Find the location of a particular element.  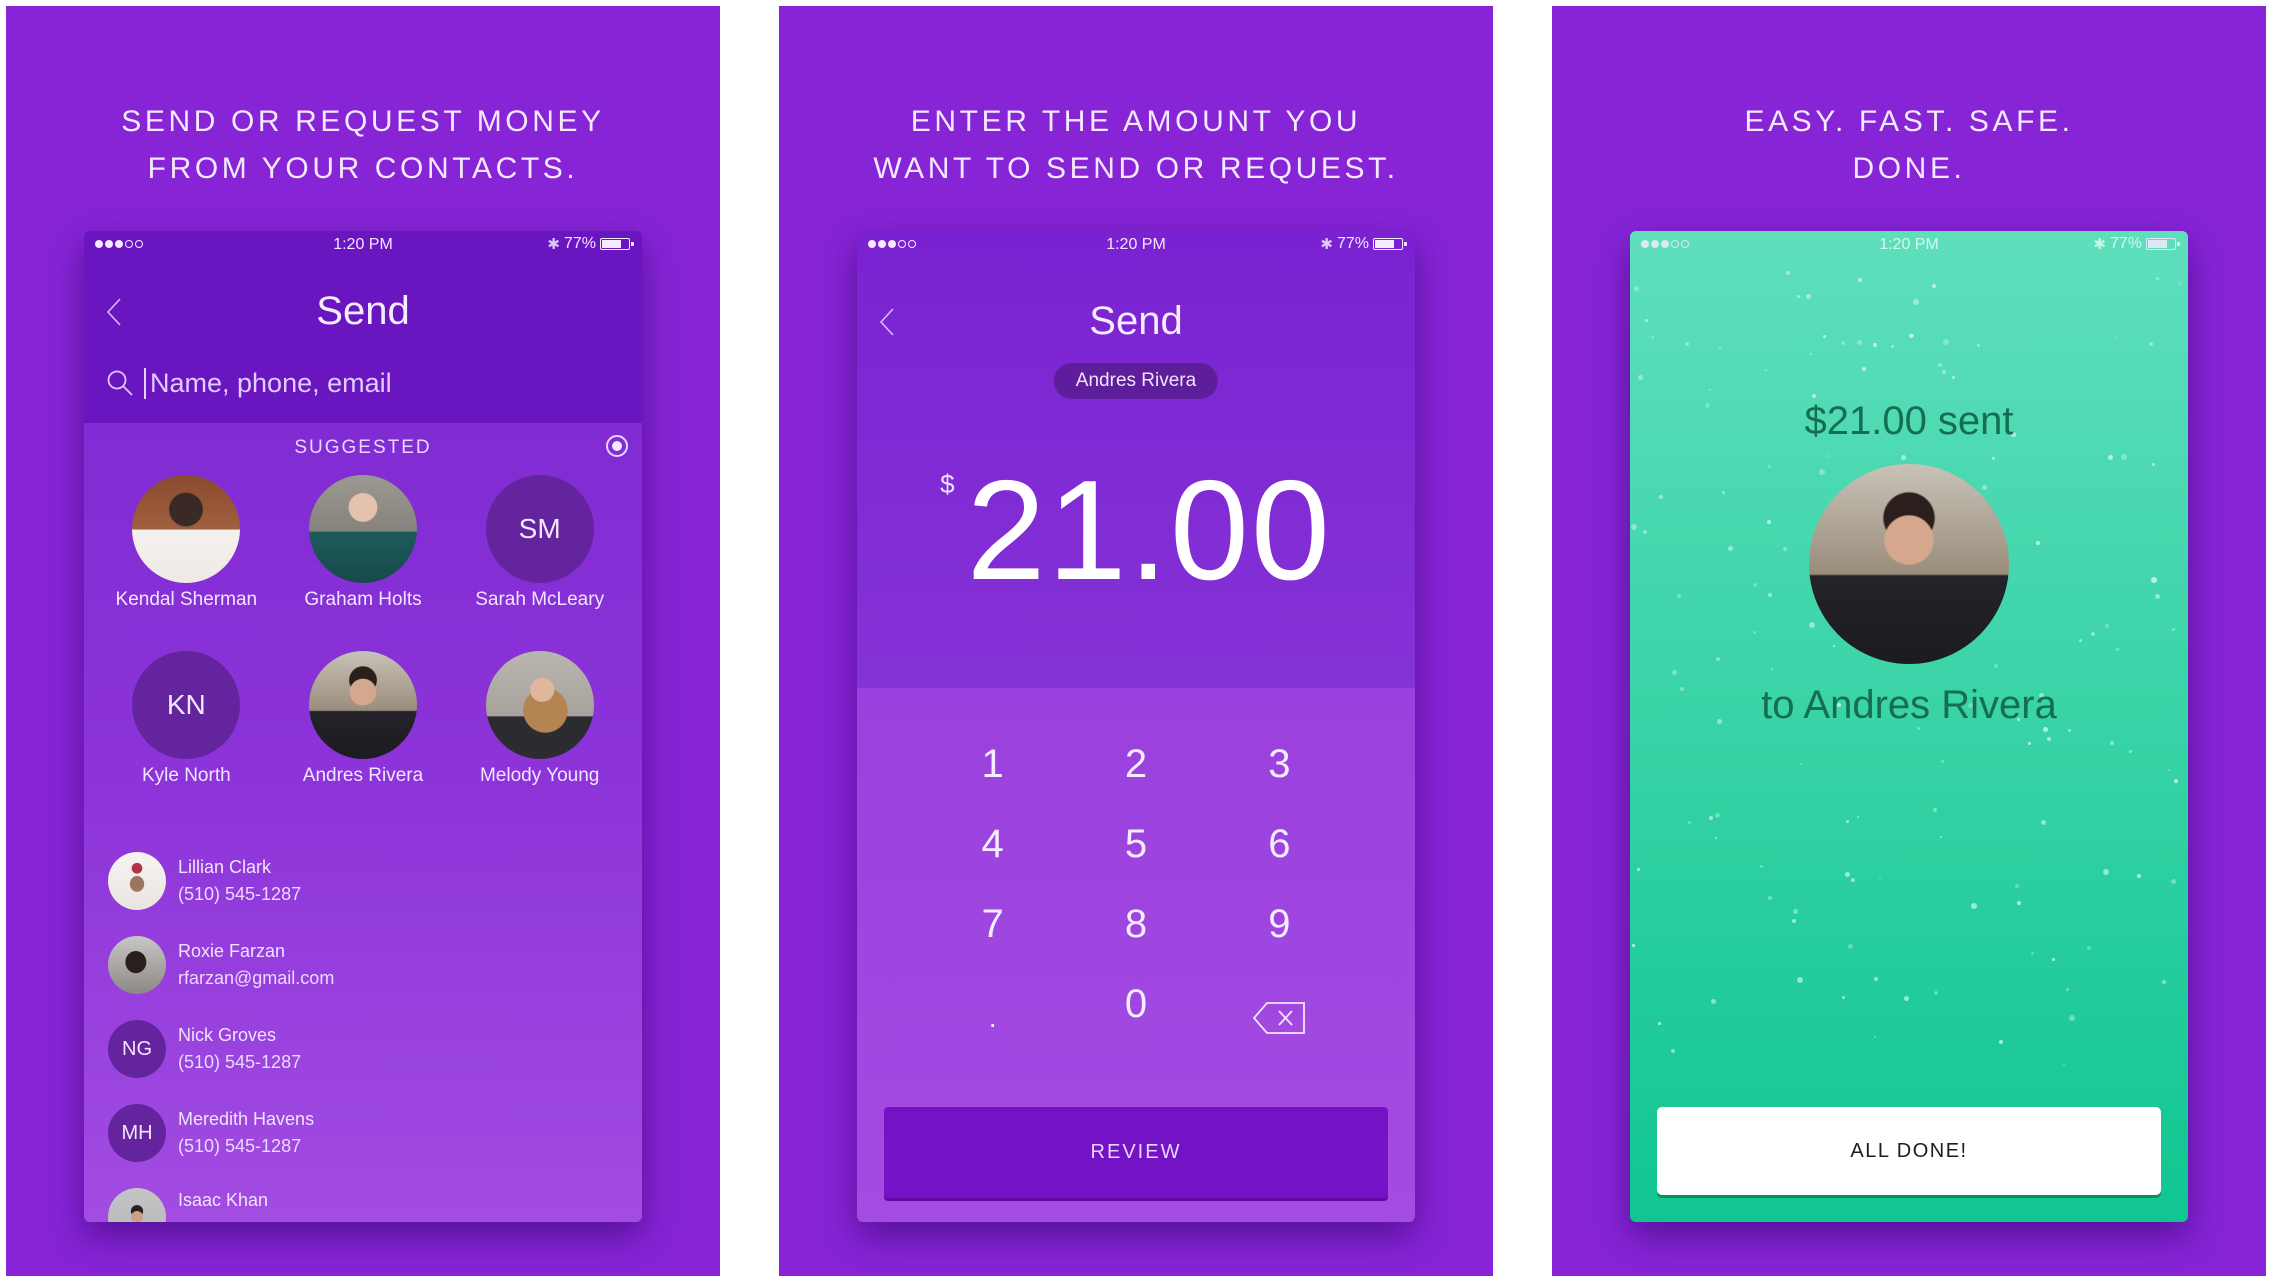

suggested-contact: Kendal Sherman is located at coordinates (186, 543).